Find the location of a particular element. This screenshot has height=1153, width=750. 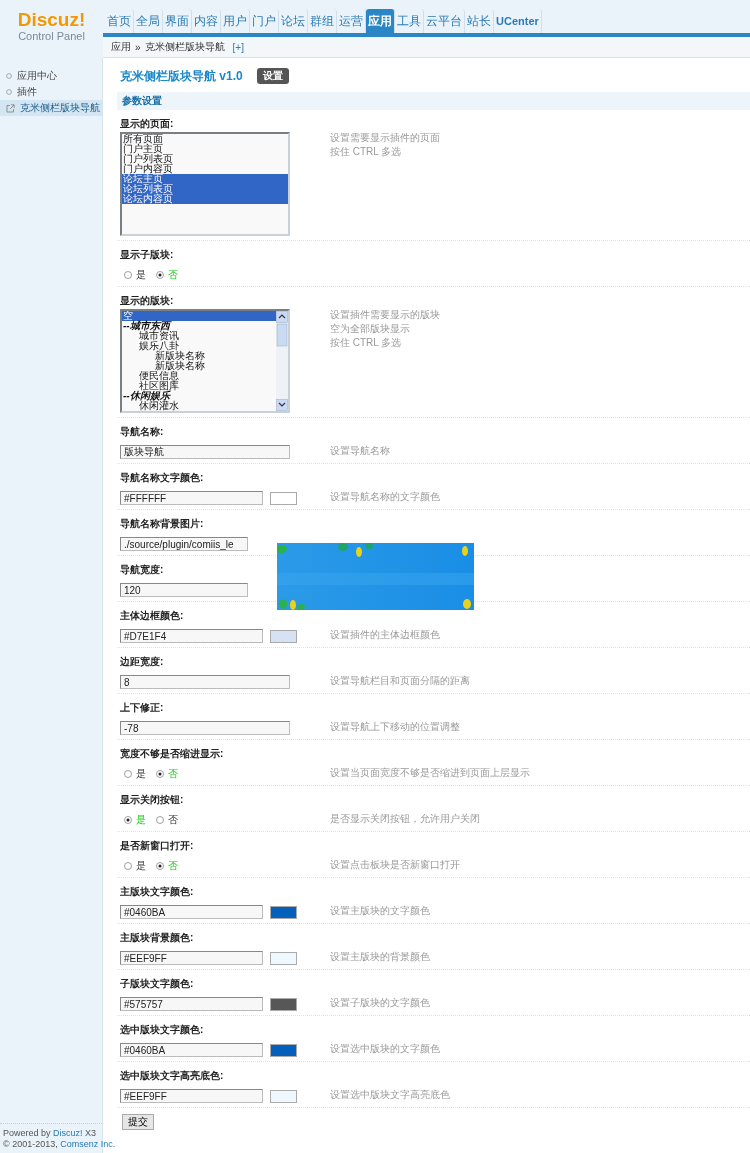

hint-text: 设置插件需要显示的版块 is located at coordinates (385, 314).